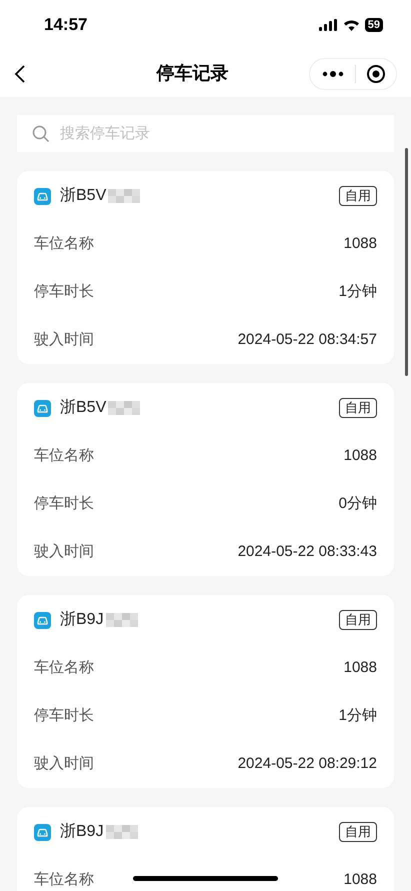 The image size is (411, 891). Describe the element at coordinates (333, 73) in the screenshot. I see `more-icon` at that location.